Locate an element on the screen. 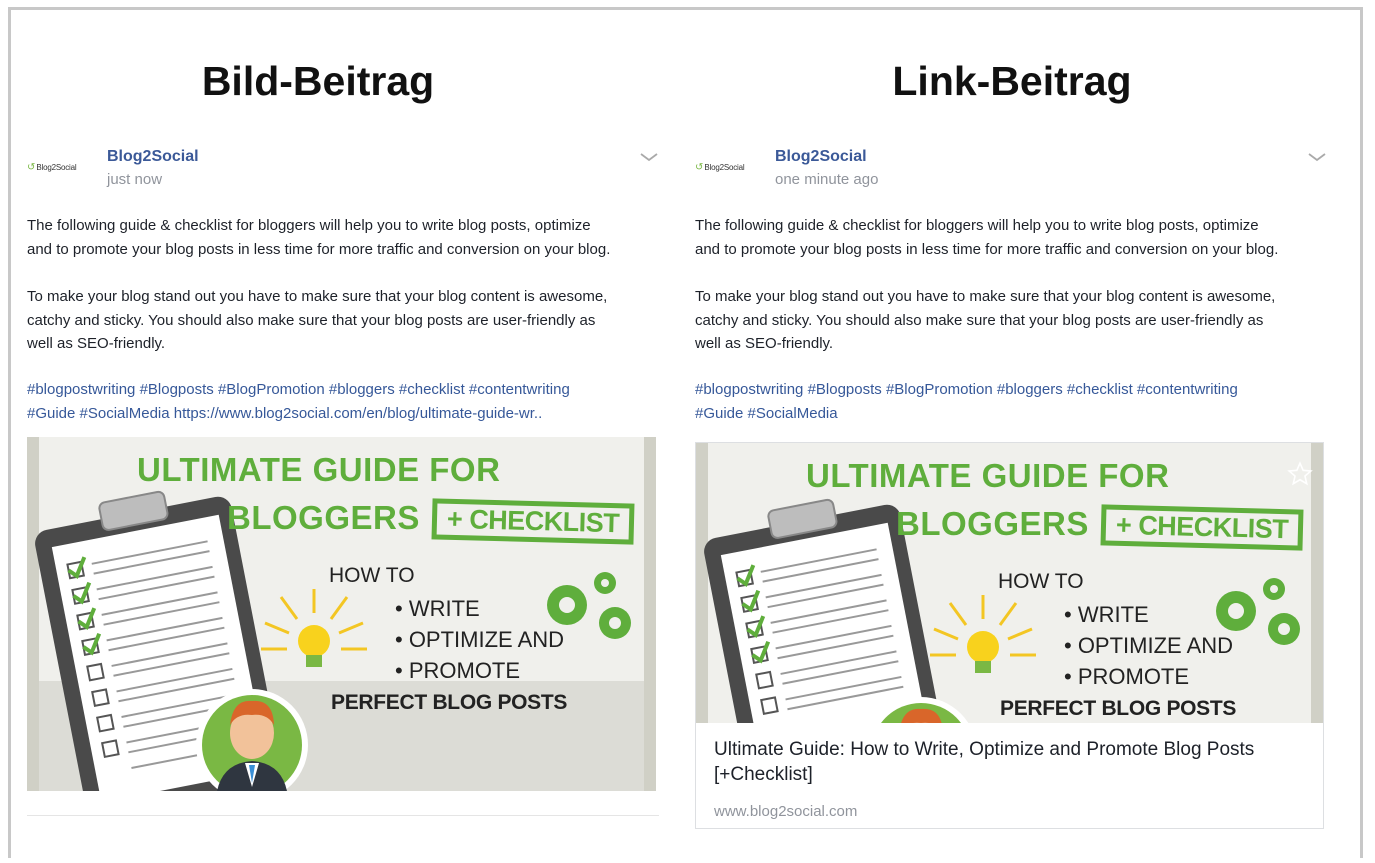  post-timestamp: one minute ago is located at coordinates (826, 179).